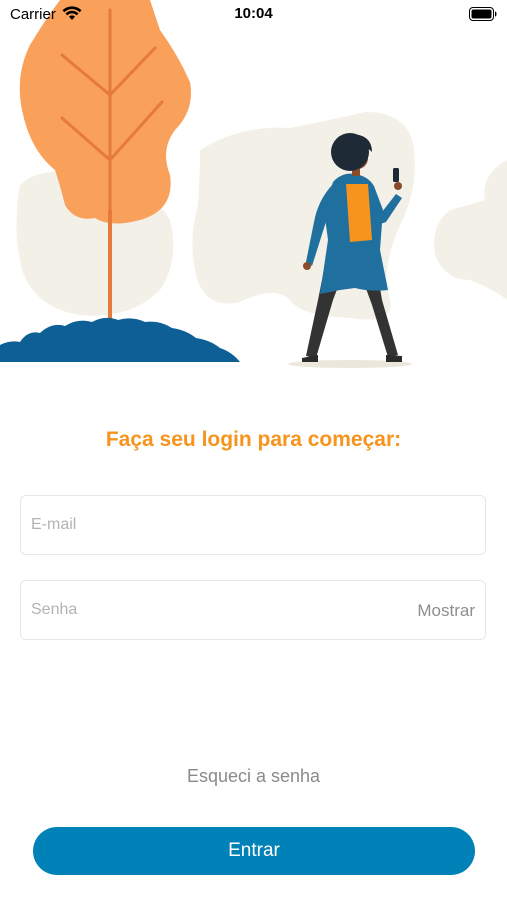 The image size is (507, 900). I want to click on forgot-password-link: Esqueci a senha, so click(253, 776).